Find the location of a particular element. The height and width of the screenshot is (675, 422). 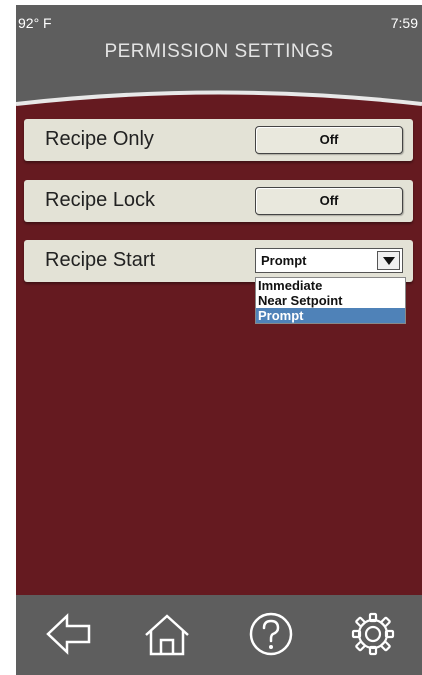

settings-button is located at coordinates (373, 634).